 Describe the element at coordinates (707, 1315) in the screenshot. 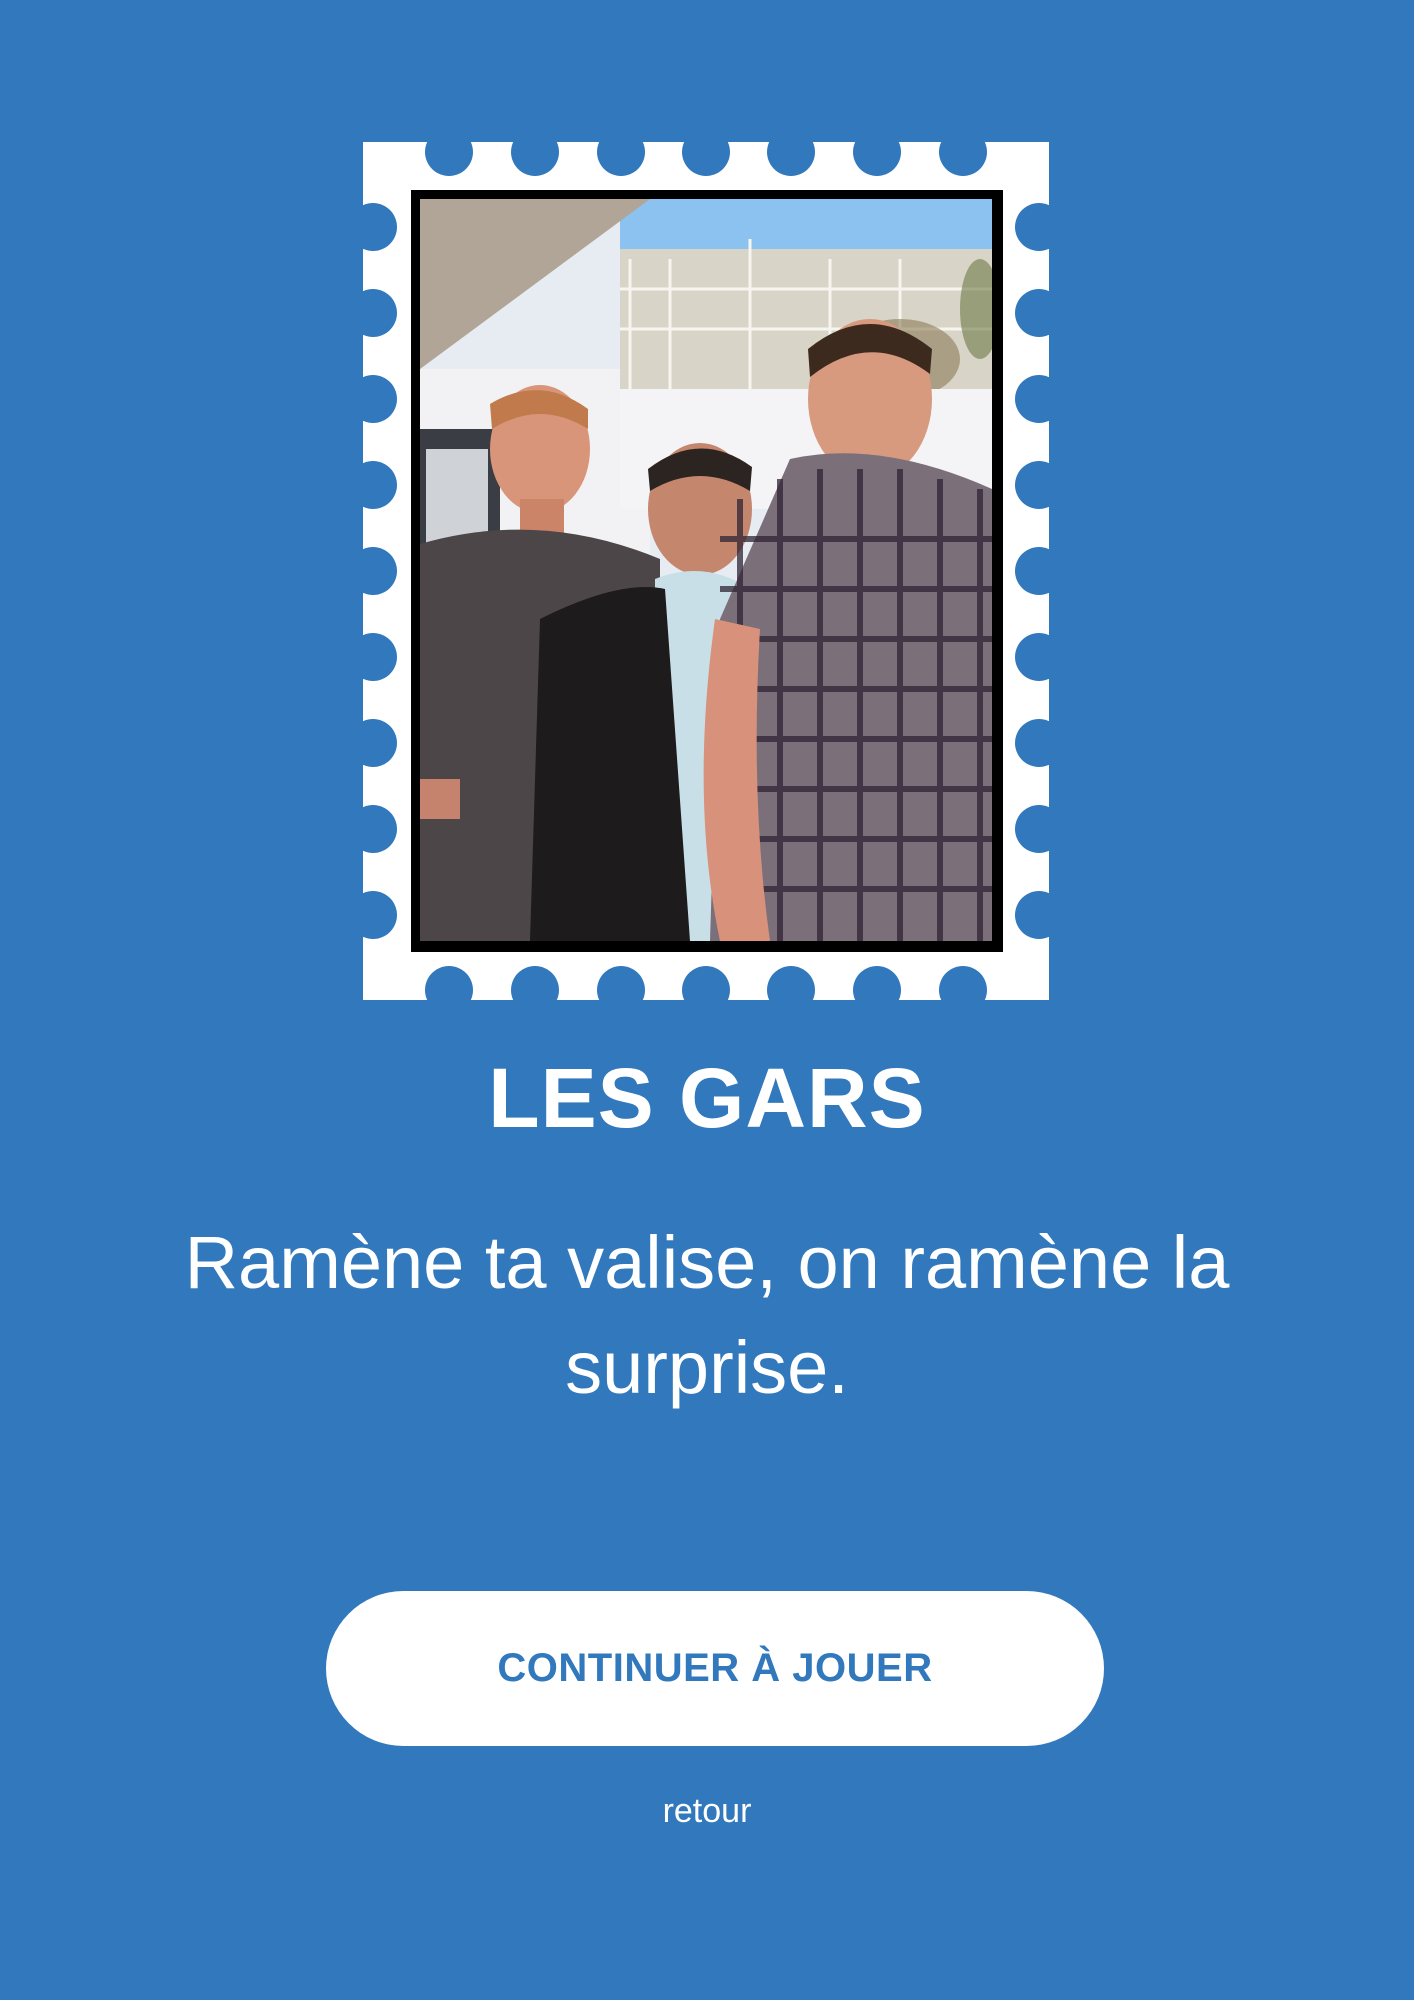

I see `result-message: Ramène ta valise, on ramène la surprise.` at that location.